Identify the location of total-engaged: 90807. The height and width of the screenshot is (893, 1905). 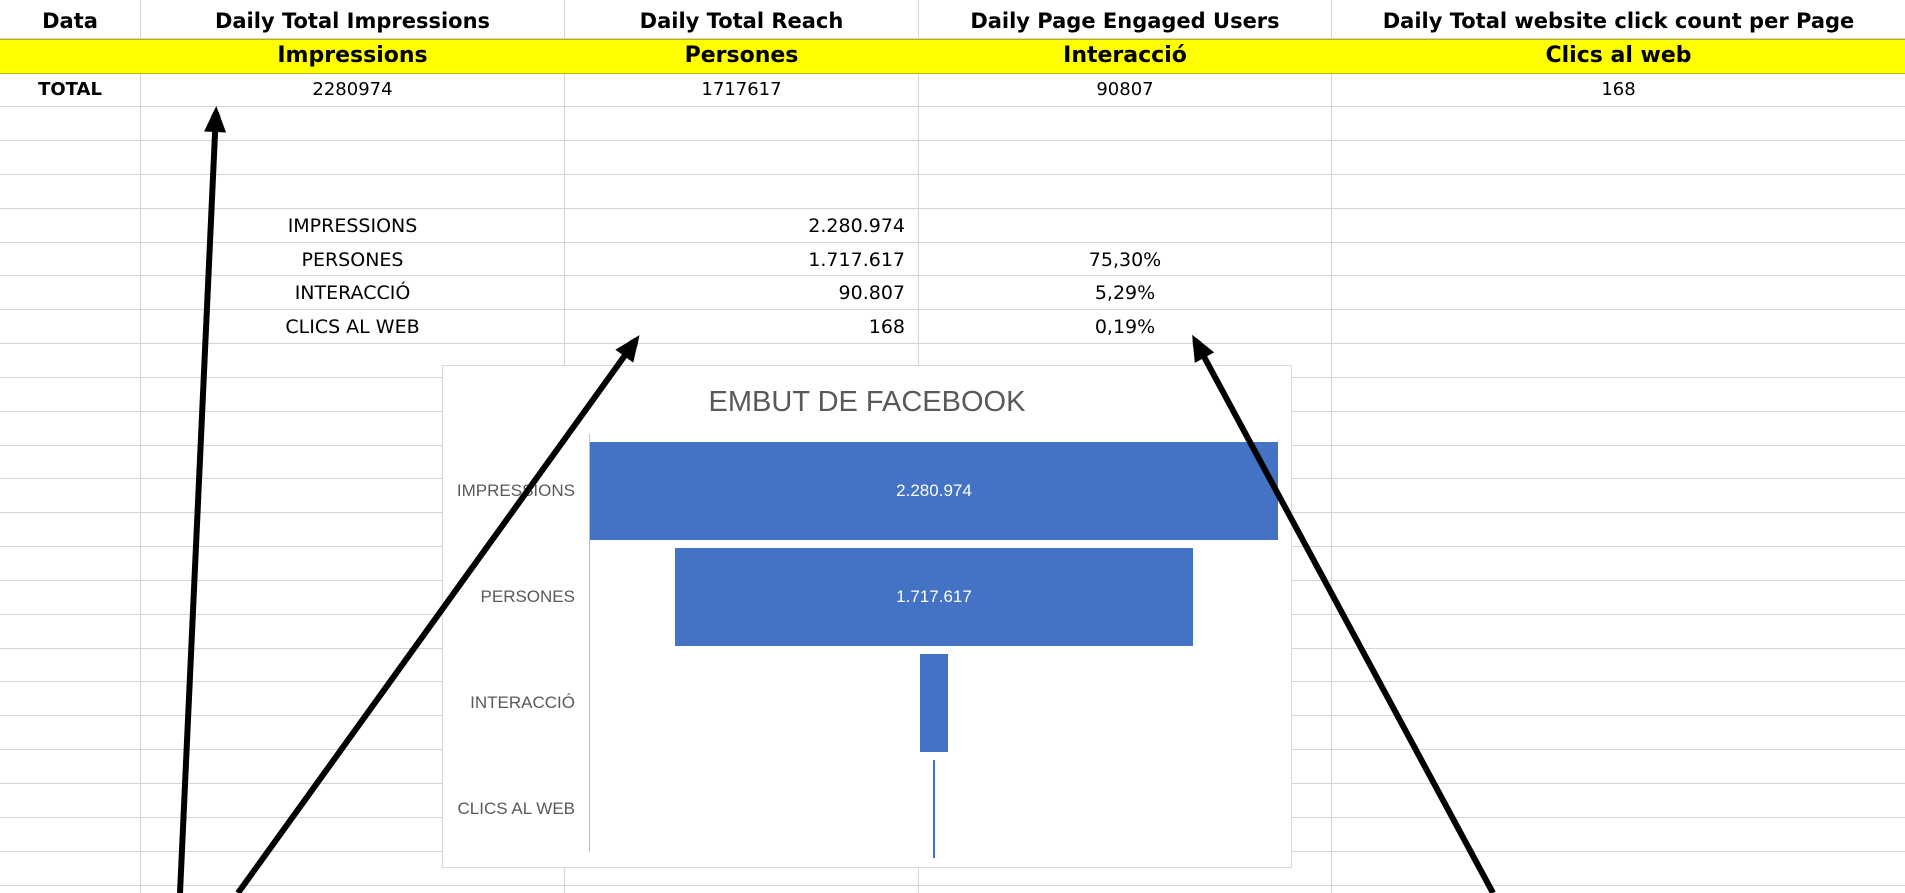
(1125, 89).